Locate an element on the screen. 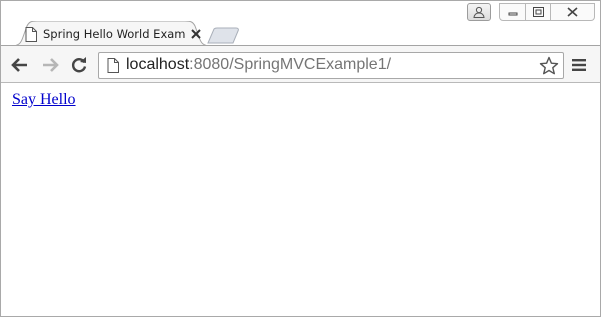  close-window-button is located at coordinates (573, 12).